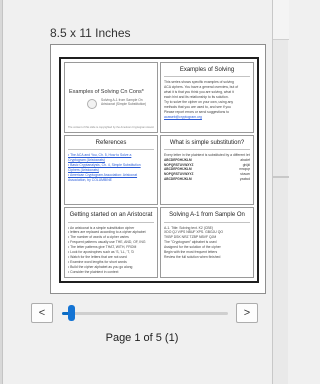  What do you see at coordinates (142, 338) in the screenshot?
I see `page-indicator: Page 1 of 5 (1)` at bounding box center [142, 338].